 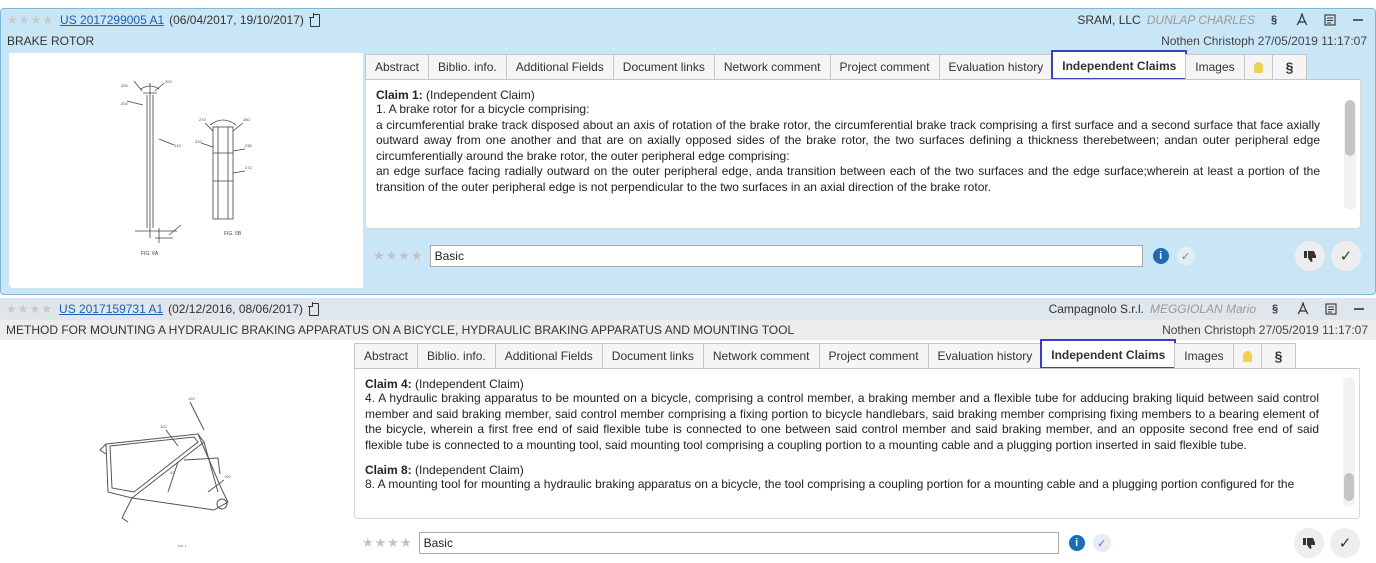 What do you see at coordinates (1202, 309) in the screenshot?
I see `inventor-name: MEGGIOLAN Mario` at bounding box center [1202, 309].